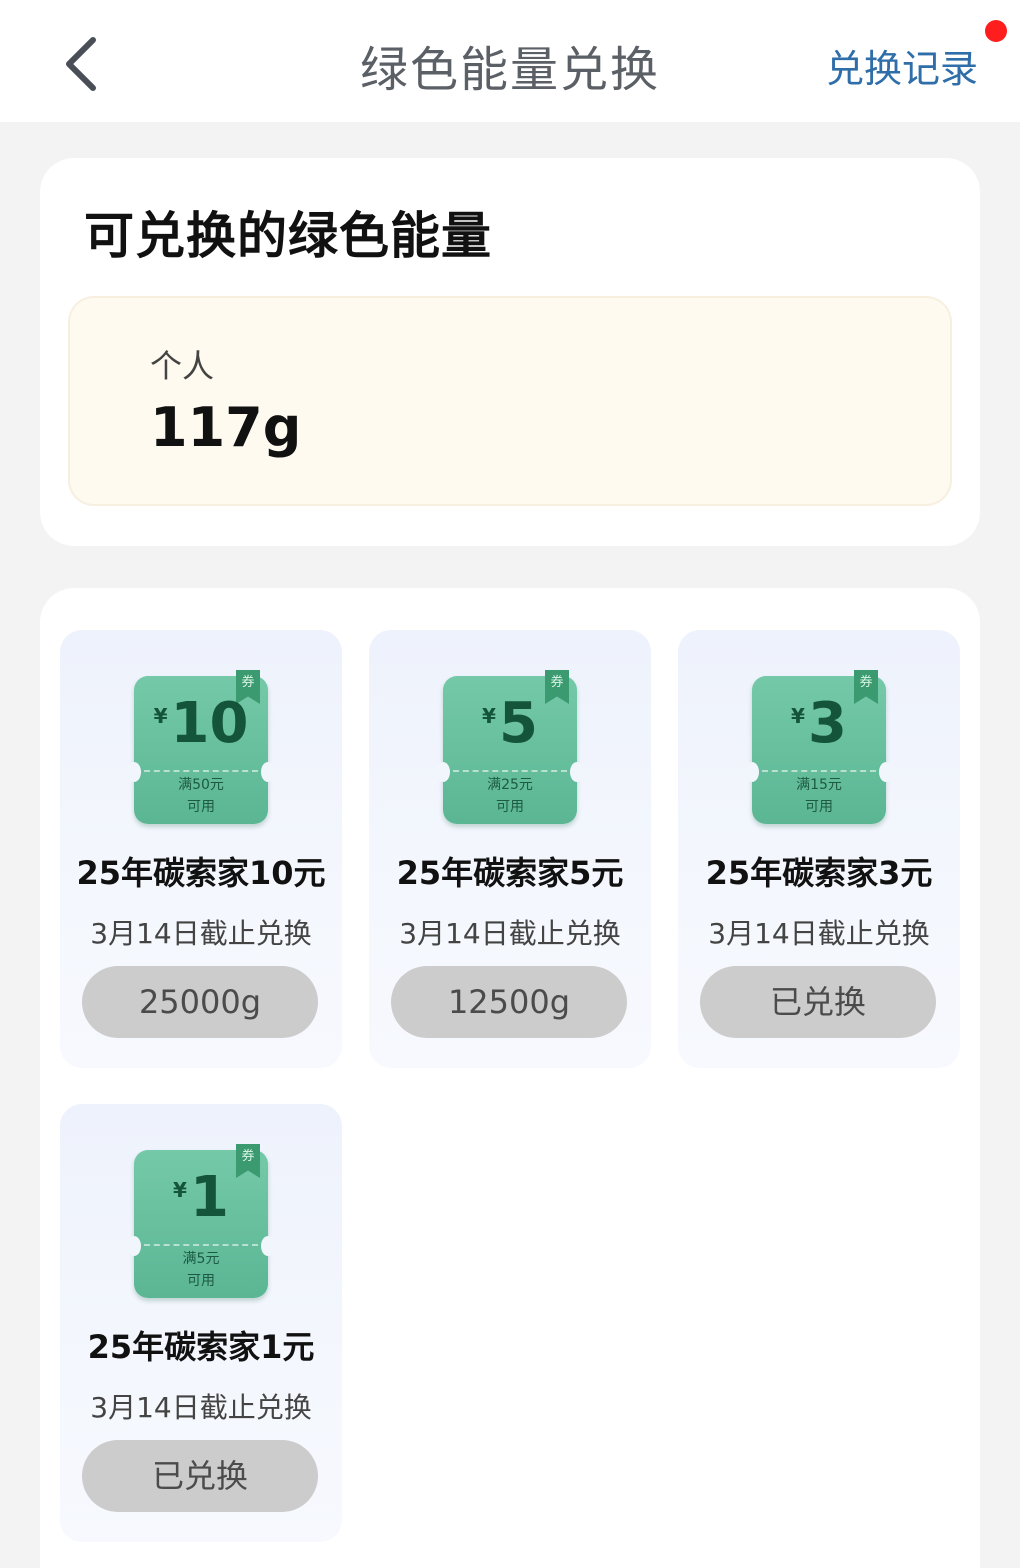 This screenshot has height=1568, width=1020. Describe the element at coordinates (510, 873) in the screenshot. I see `coupon-name: 25年碳索家5元` at that location.